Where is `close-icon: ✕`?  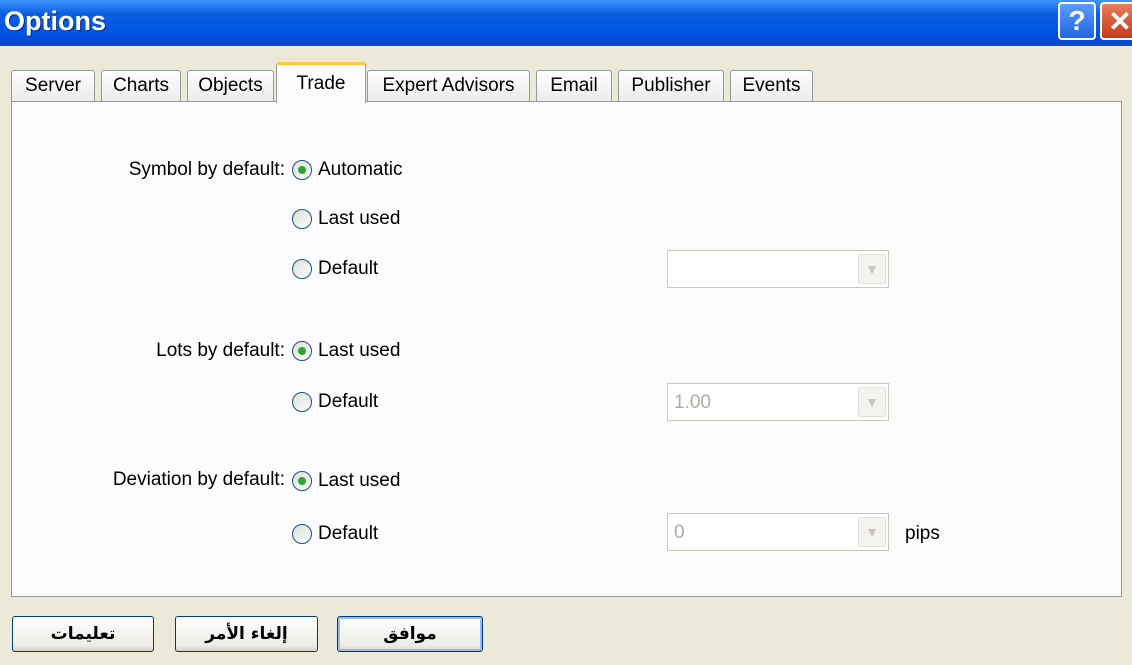 close-icon: ✕ is located at coordinates (1116, 21).